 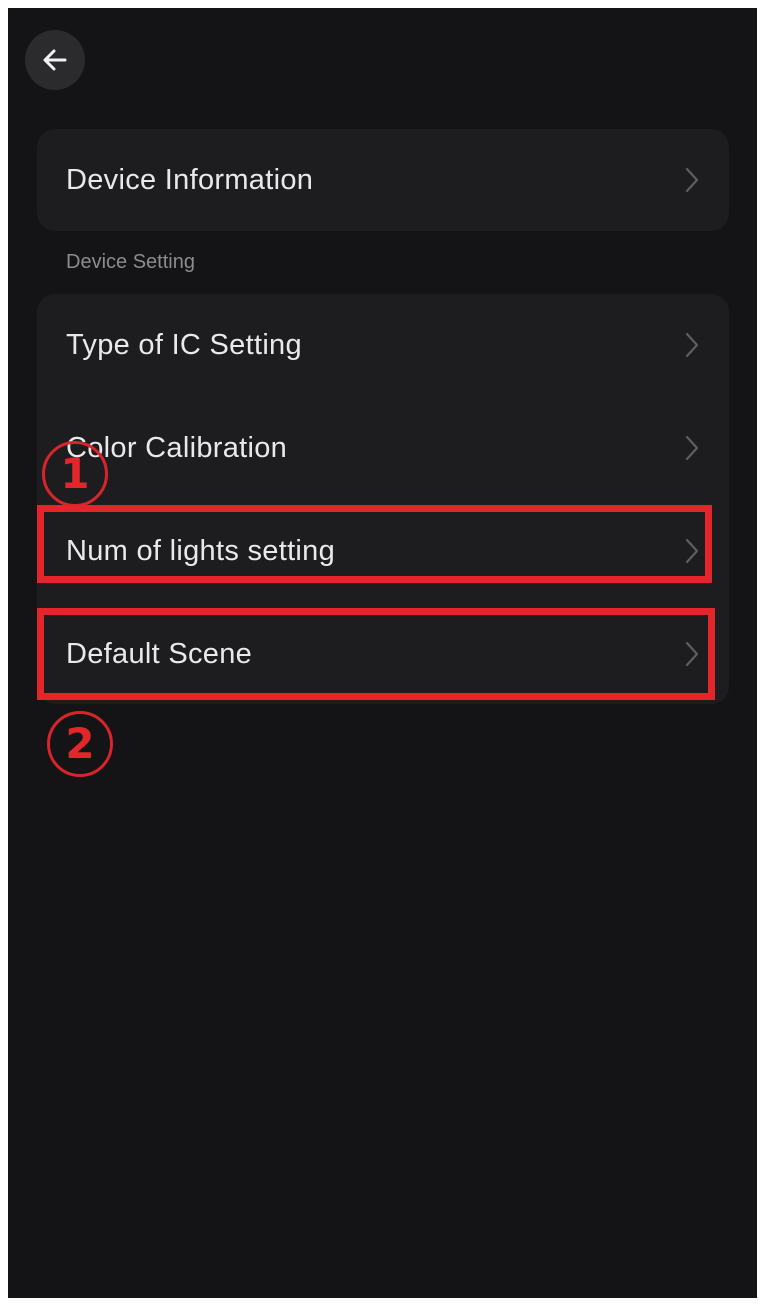 I want to click on back-button, so click(x=55, y=60).